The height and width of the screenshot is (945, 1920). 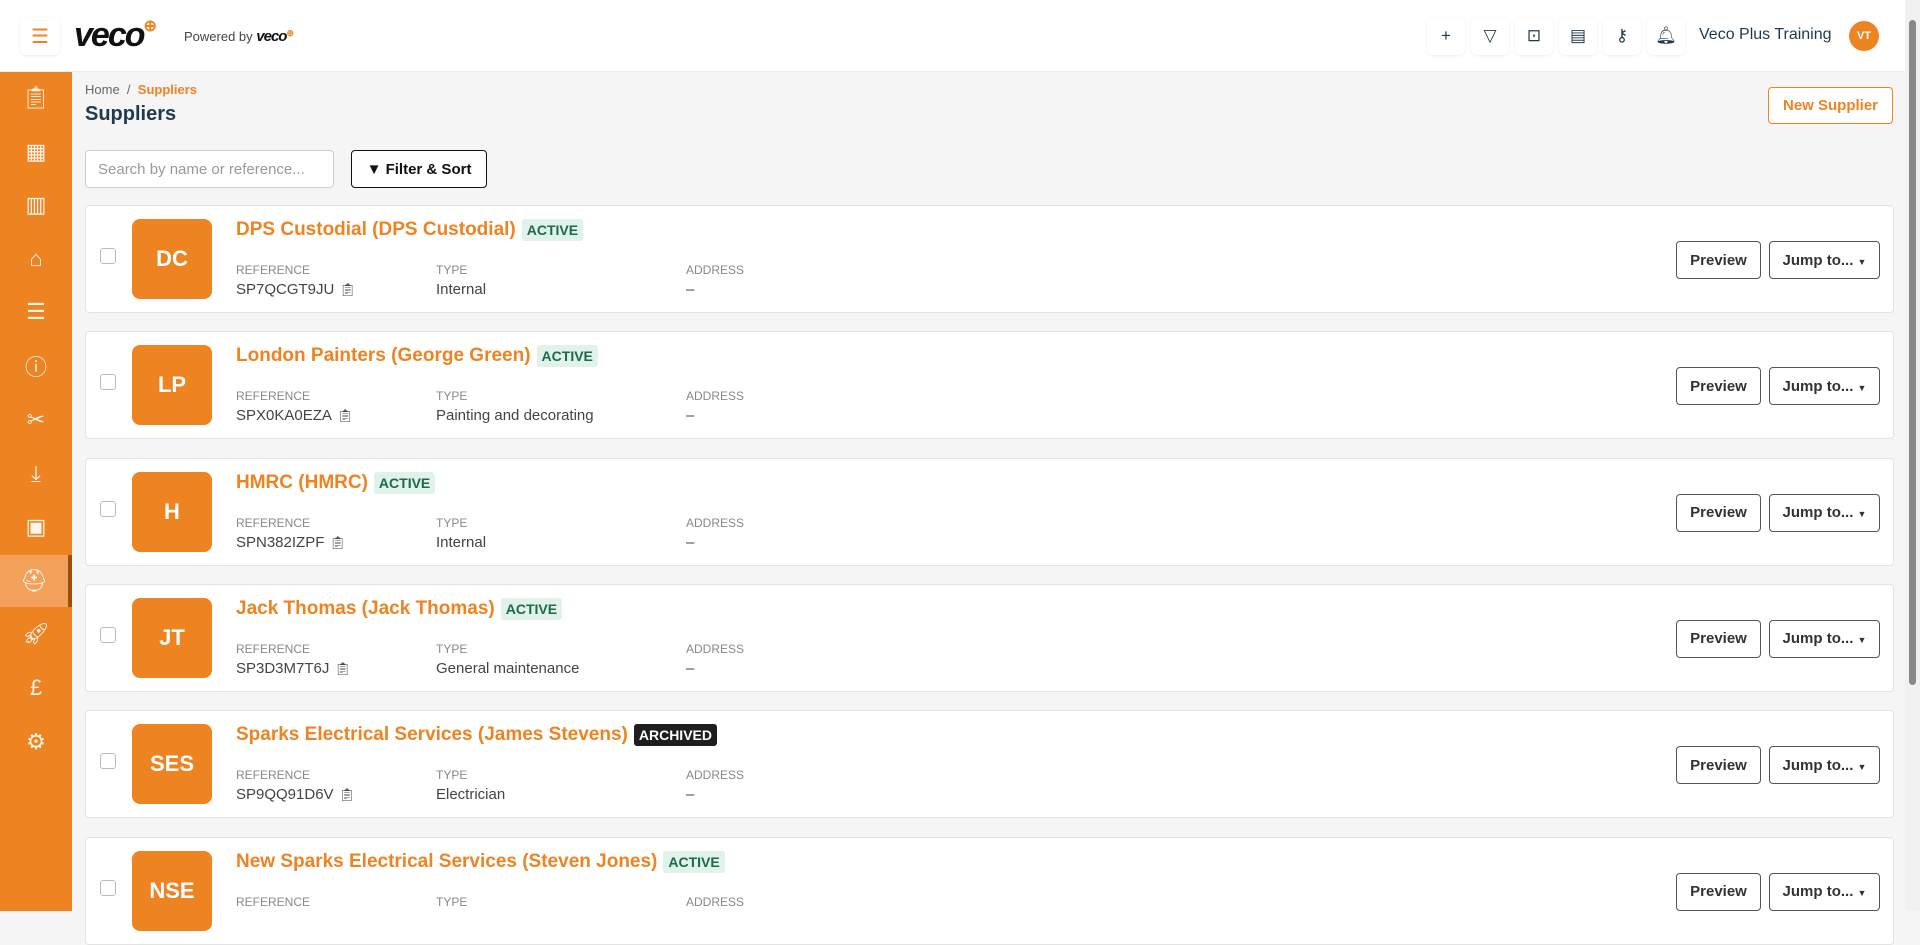 I want to click on supplier-name: Jack Thomas (Jack Thomas), so click(x=365, y=609).